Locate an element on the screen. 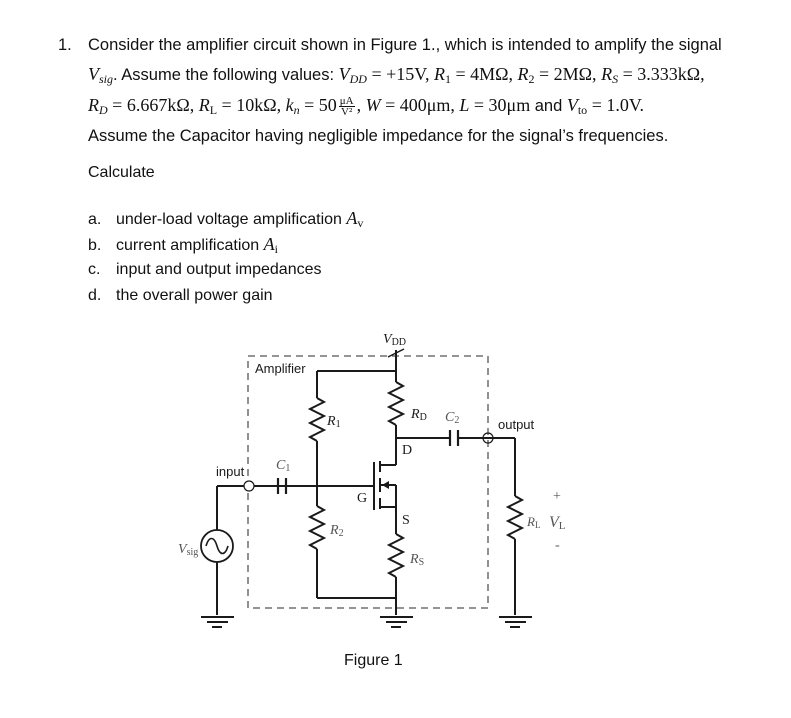  drain-label: D is located at coordinates (407, 450).